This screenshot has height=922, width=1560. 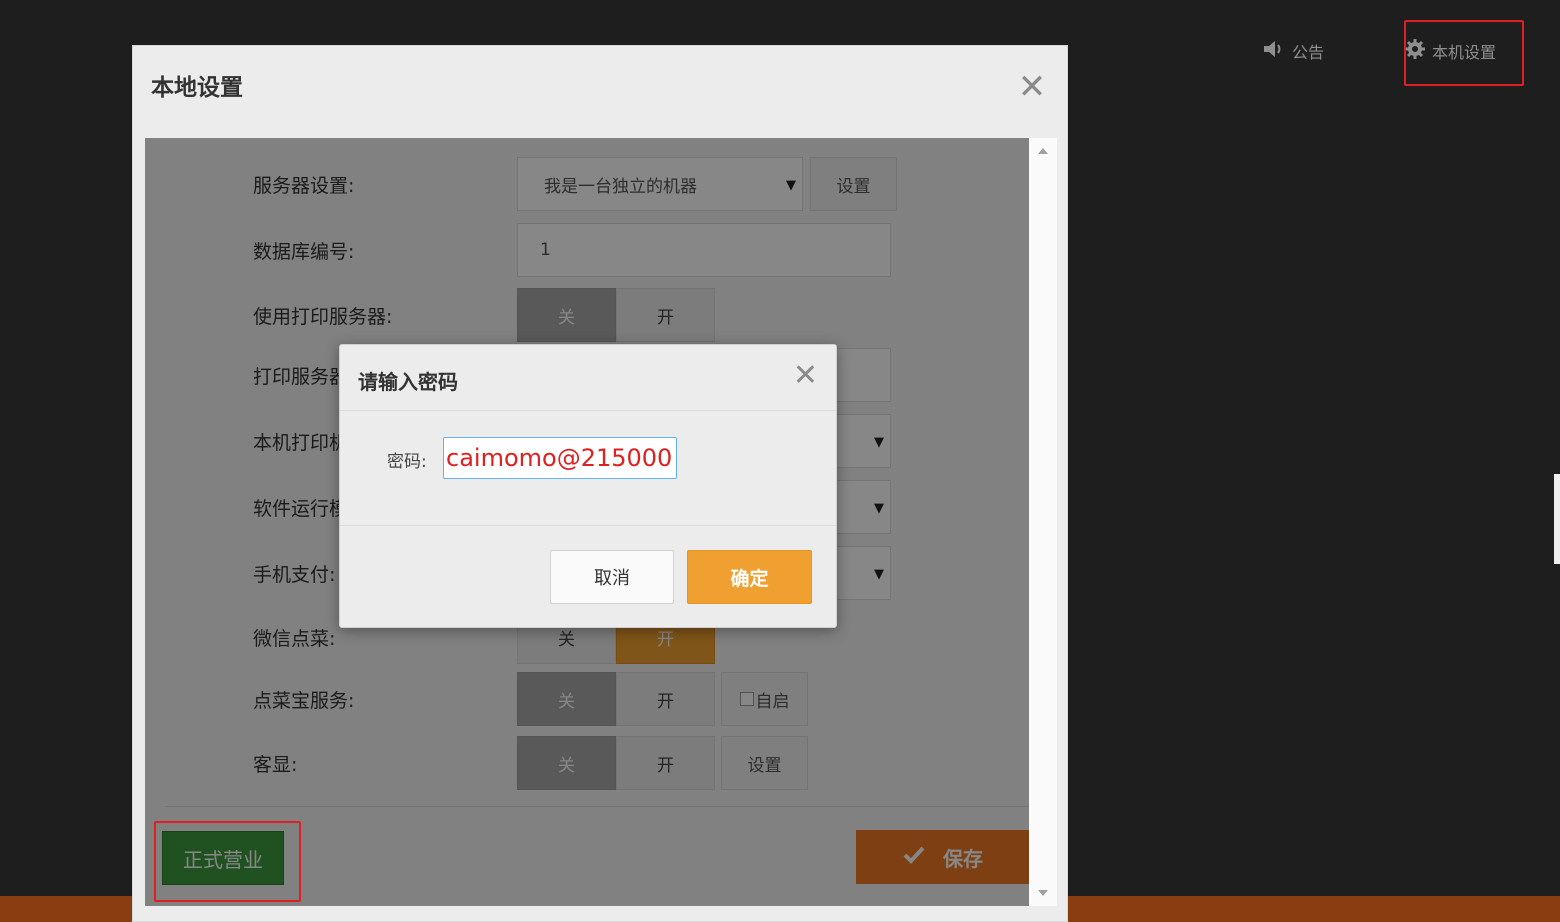 What do you see at coordinates (1274, 51) in the screenshot?
I see `speaker-icon` at bounding box center [1274, 51].